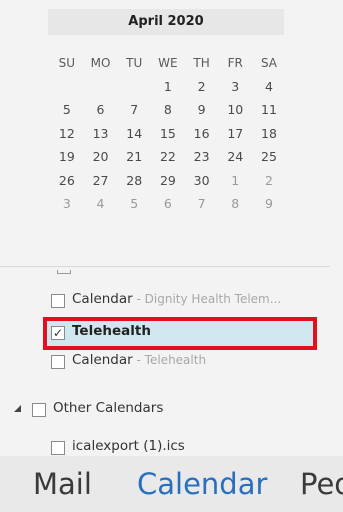  What do you see at coordinates (169, 360) in the screenshot?
I see `folder-sublabel: - Telehealth` at bounding box center [169, 360].